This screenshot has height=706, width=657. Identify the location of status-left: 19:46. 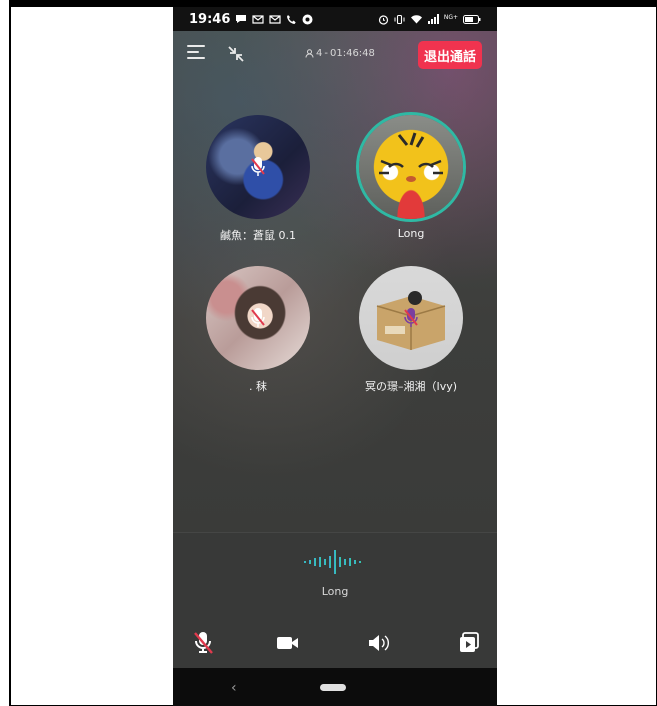
(251, 19).